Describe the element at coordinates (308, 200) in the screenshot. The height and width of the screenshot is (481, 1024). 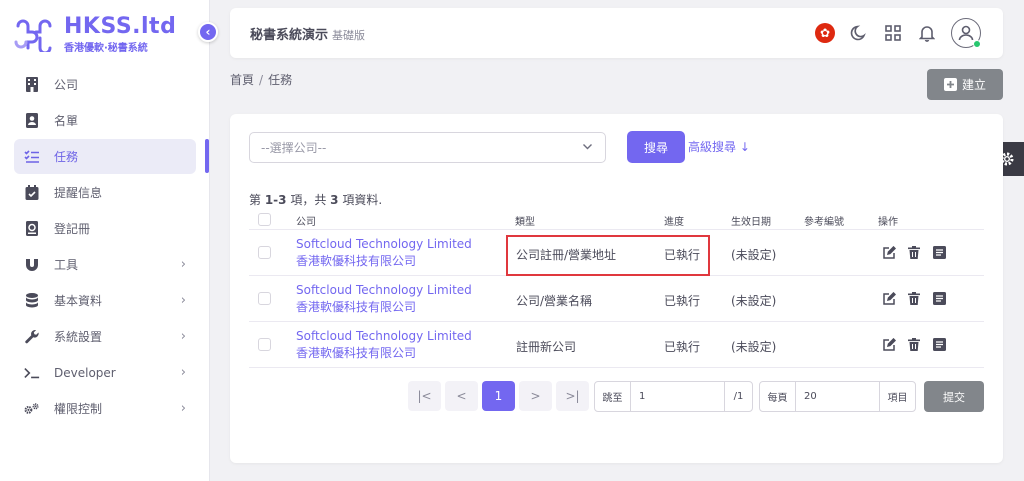
I see `record-count-middle: 項，共` at that location.